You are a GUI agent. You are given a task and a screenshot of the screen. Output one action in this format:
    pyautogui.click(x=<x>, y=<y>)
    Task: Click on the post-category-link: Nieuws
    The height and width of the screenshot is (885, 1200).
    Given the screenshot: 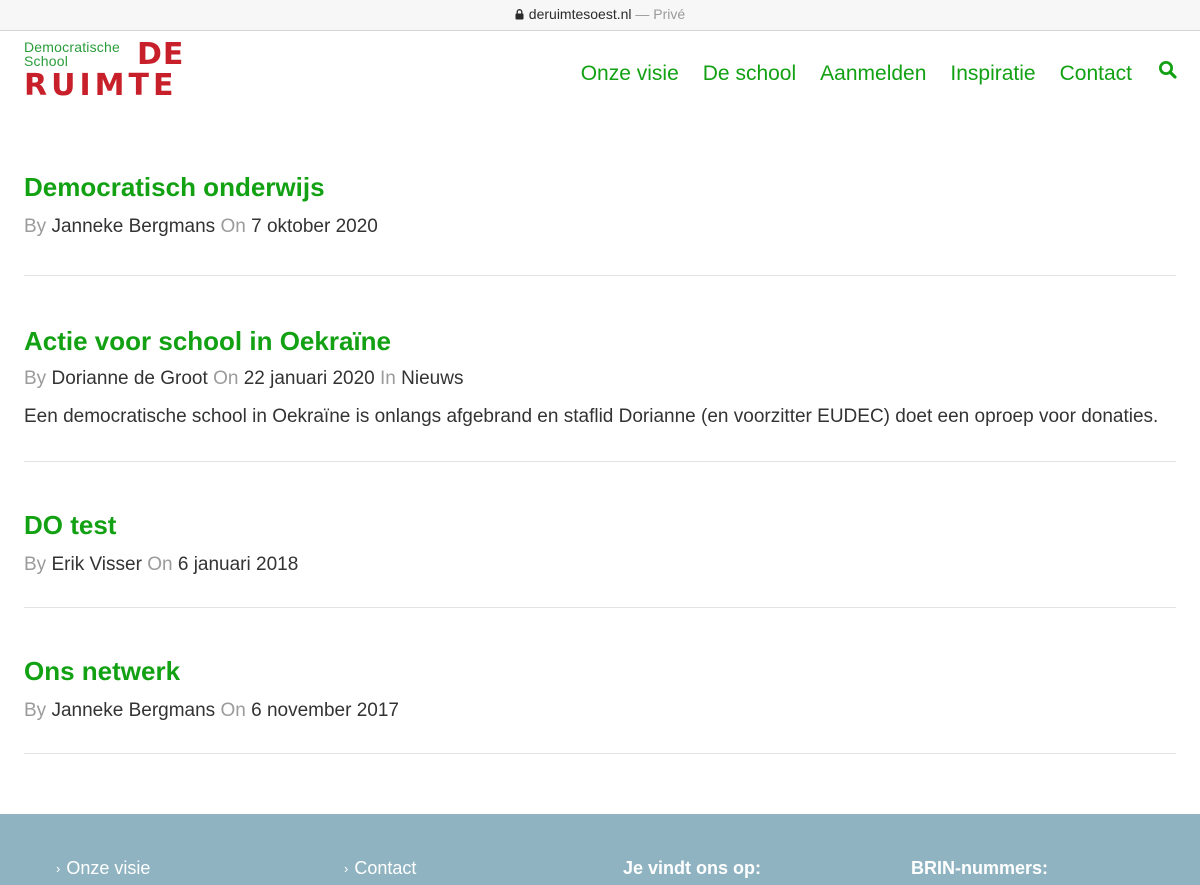 What is the action you would take?
    pyautogui.click(x=432, y=378)
    